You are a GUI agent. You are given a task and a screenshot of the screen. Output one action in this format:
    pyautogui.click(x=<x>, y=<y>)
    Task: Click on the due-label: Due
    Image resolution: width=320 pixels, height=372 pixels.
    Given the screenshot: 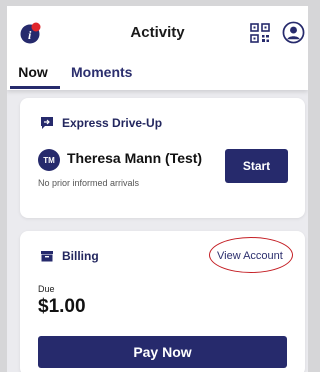 What is the action you would take?
    pyautogui.click(x=46, y=289)
    